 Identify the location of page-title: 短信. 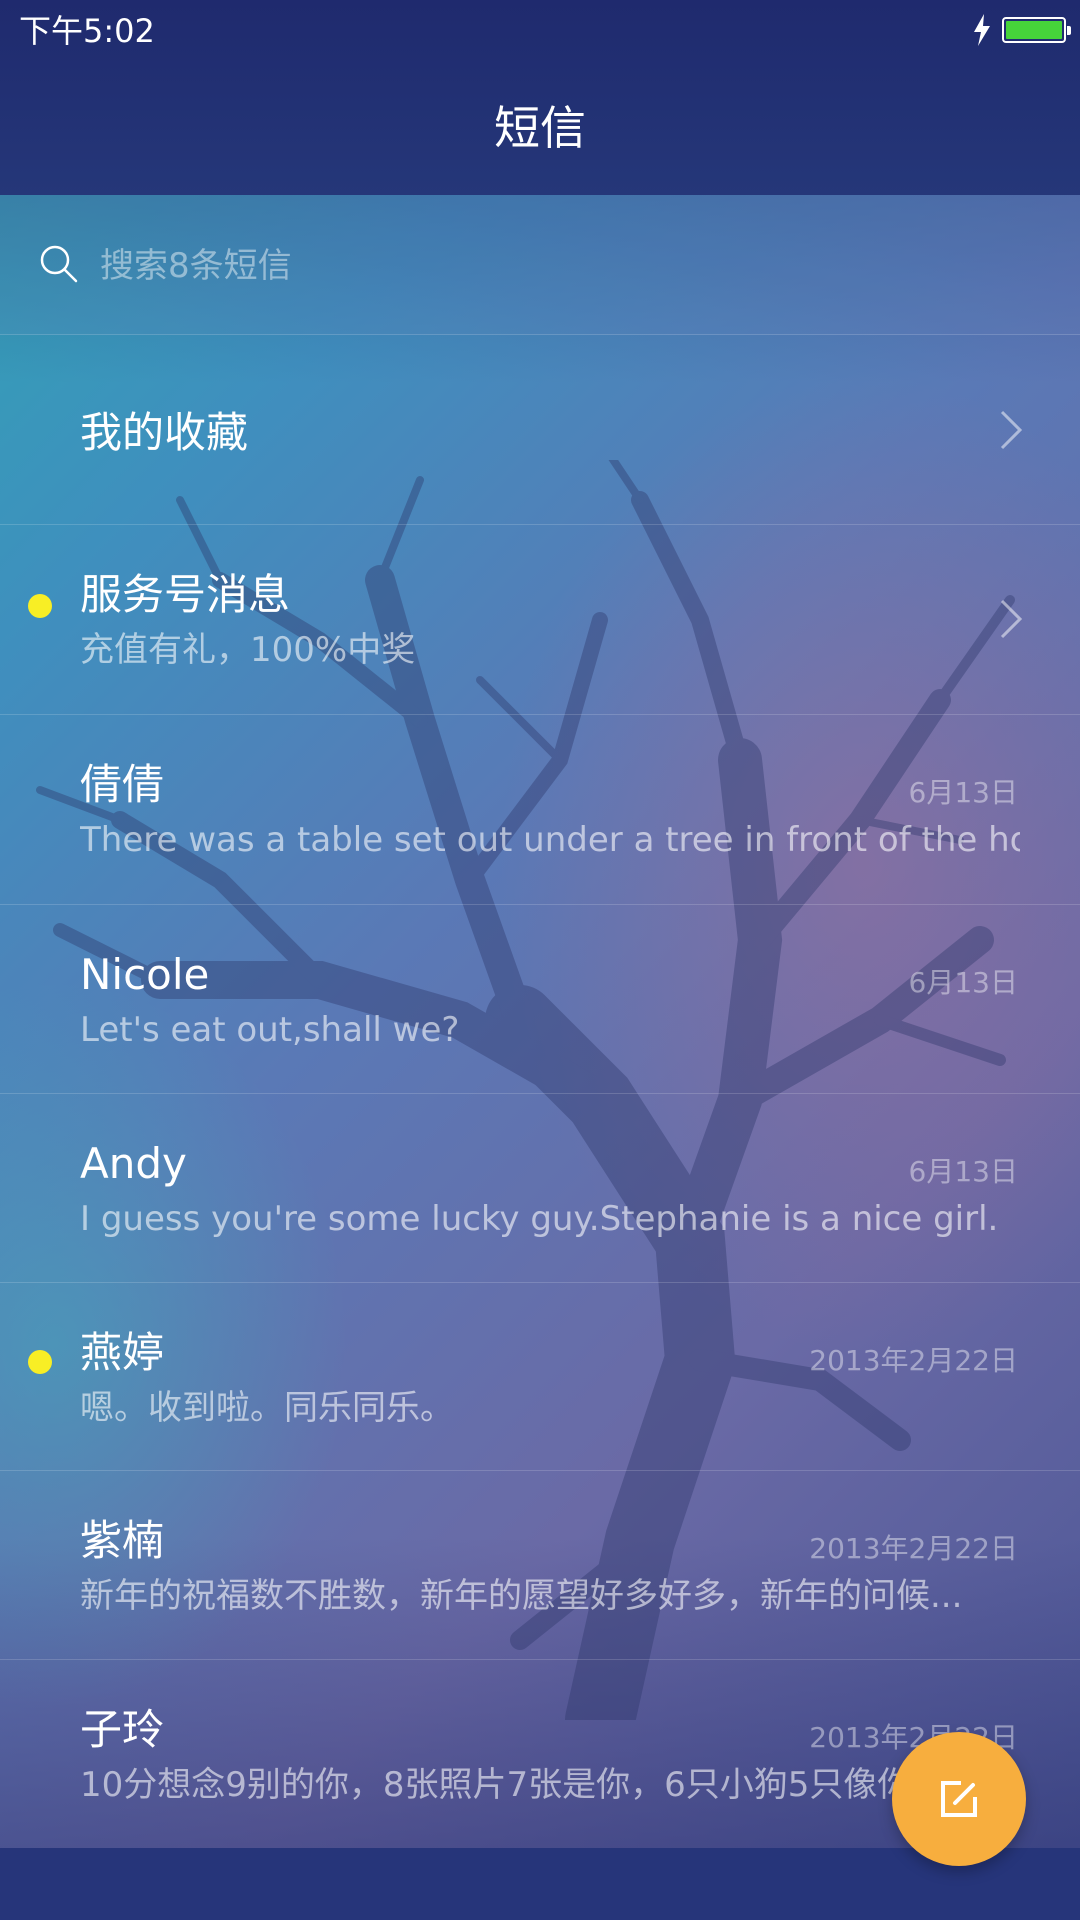
(540, 128).